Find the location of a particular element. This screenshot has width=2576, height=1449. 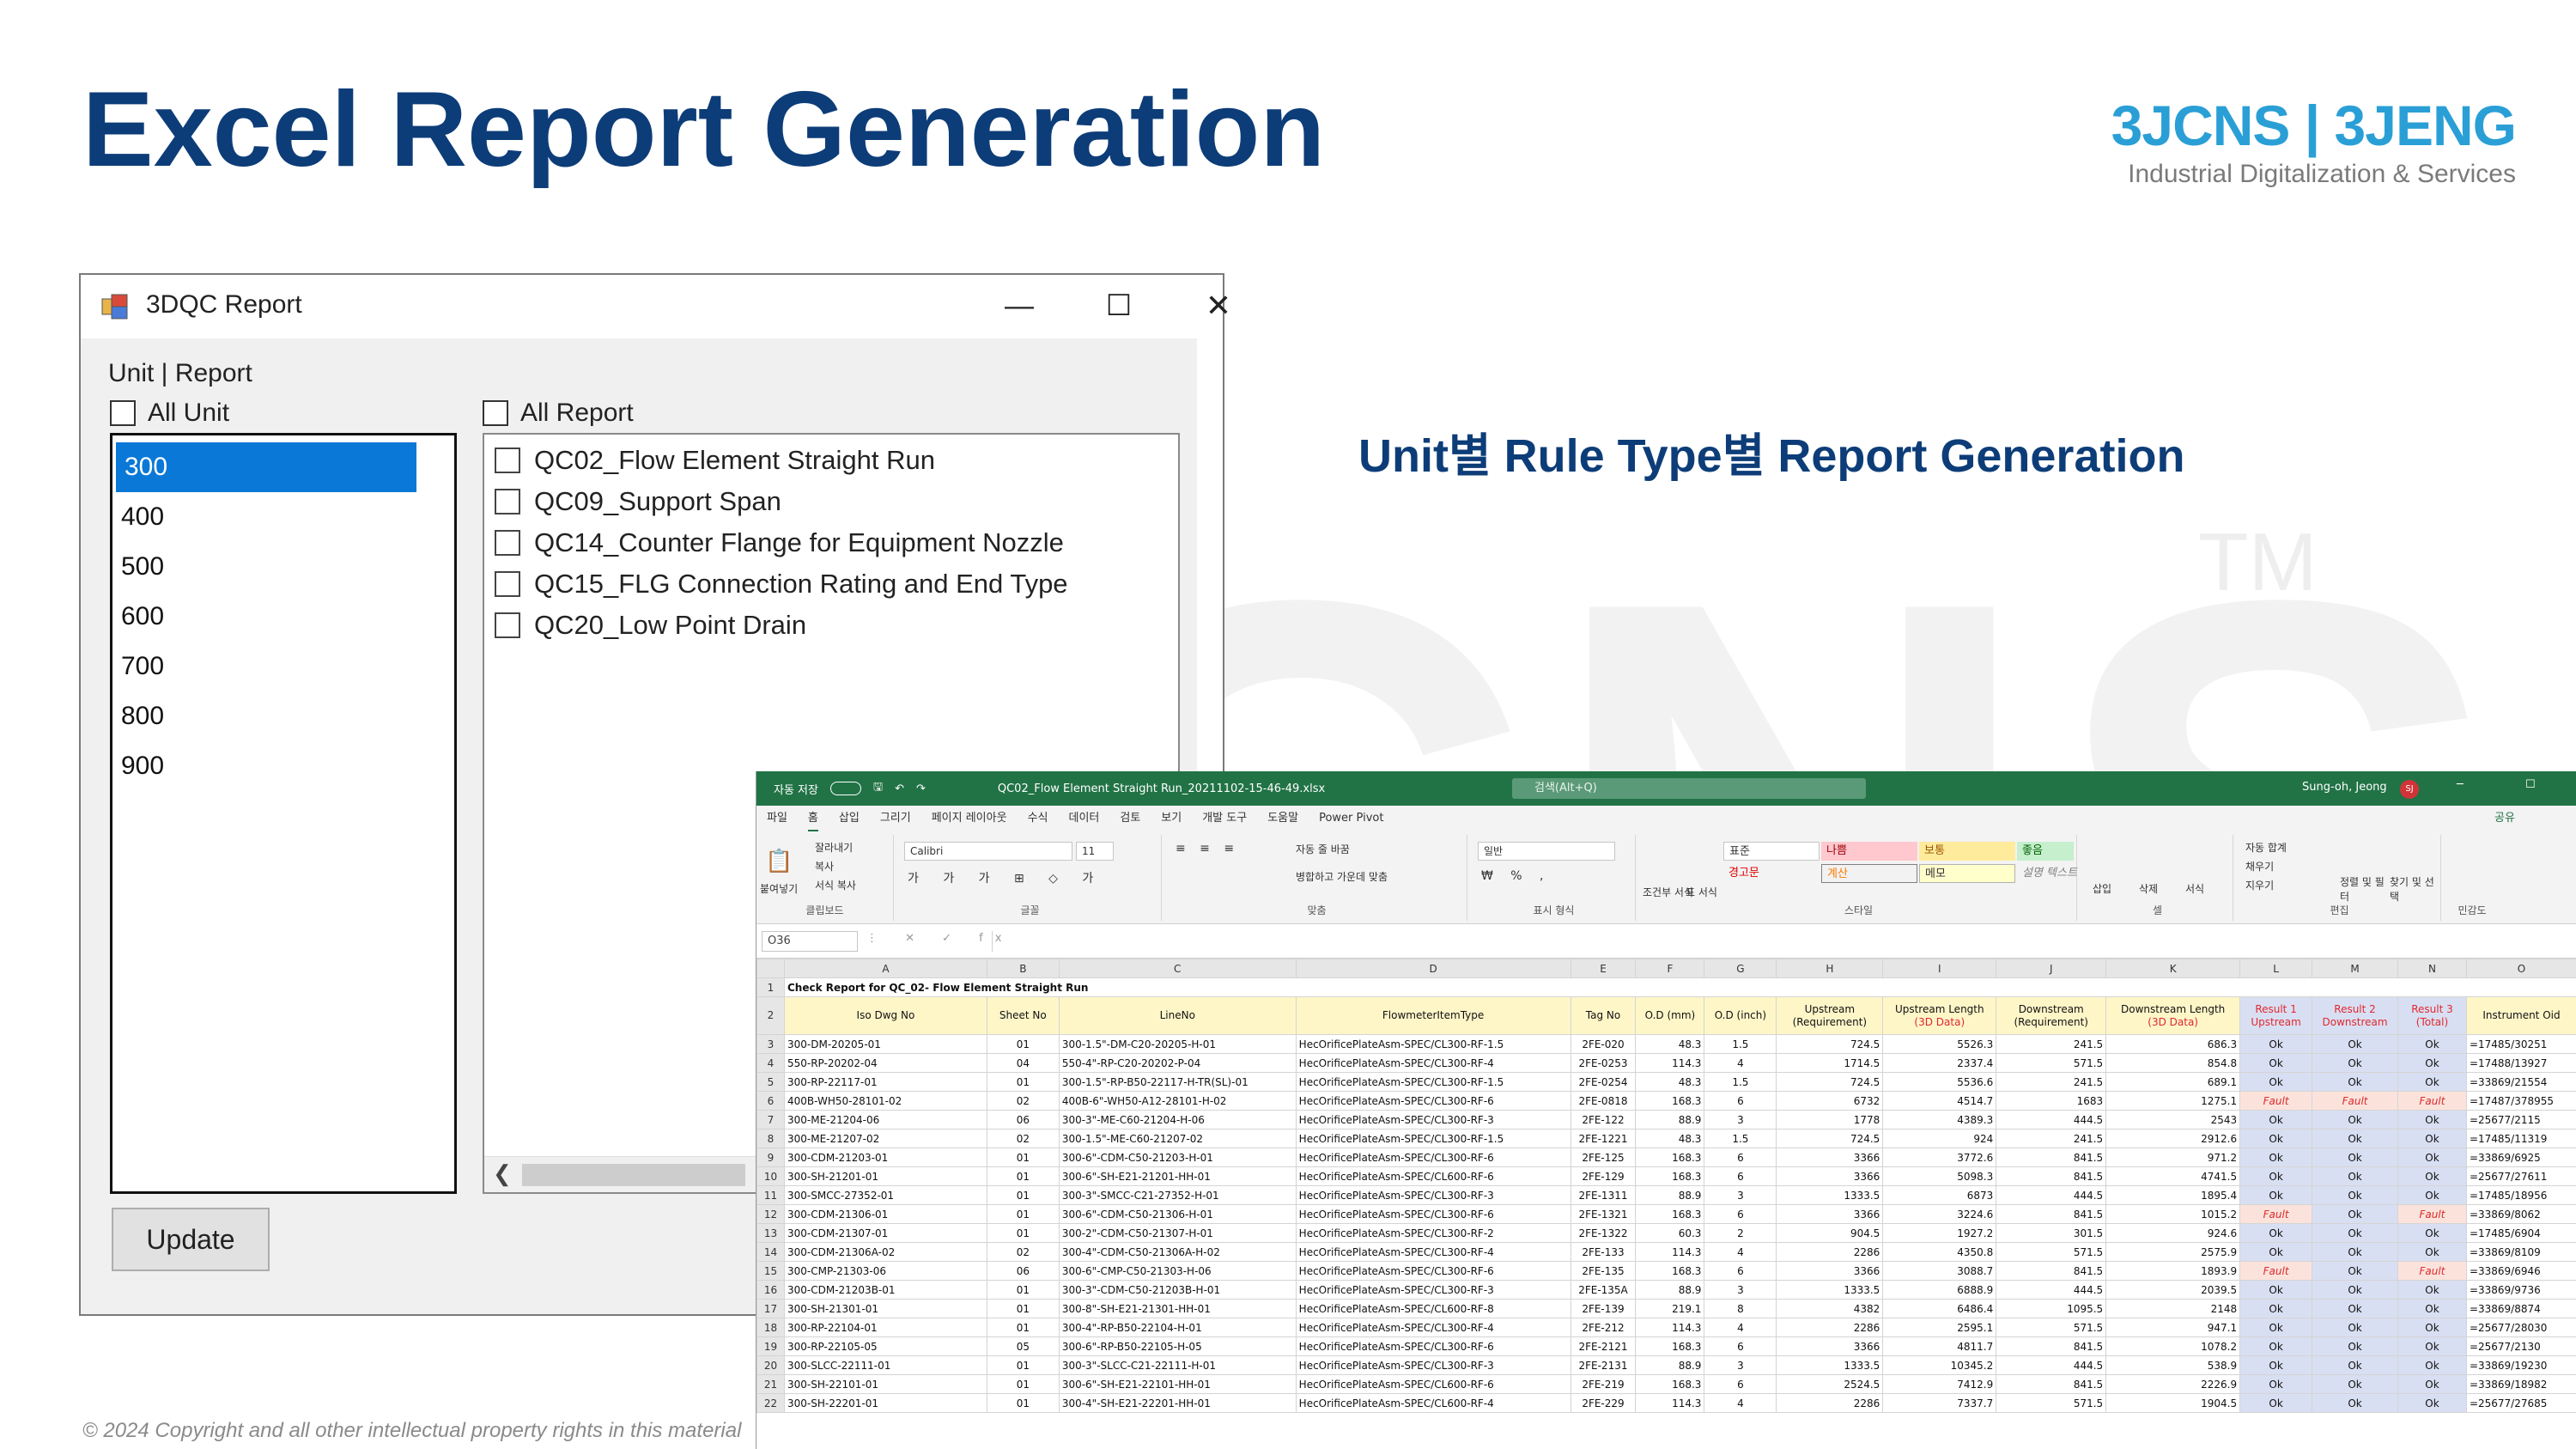

style-warning: 경고문 is located at coordinates (1771, 873).